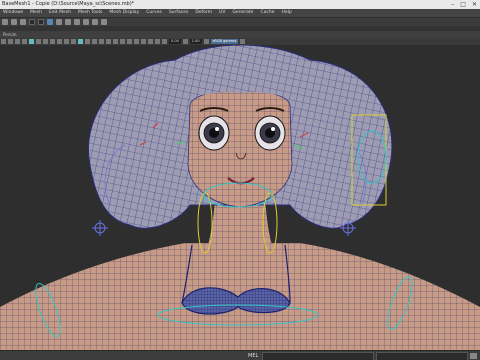  I want to click on lock-camera-icon, so click(10, 41).